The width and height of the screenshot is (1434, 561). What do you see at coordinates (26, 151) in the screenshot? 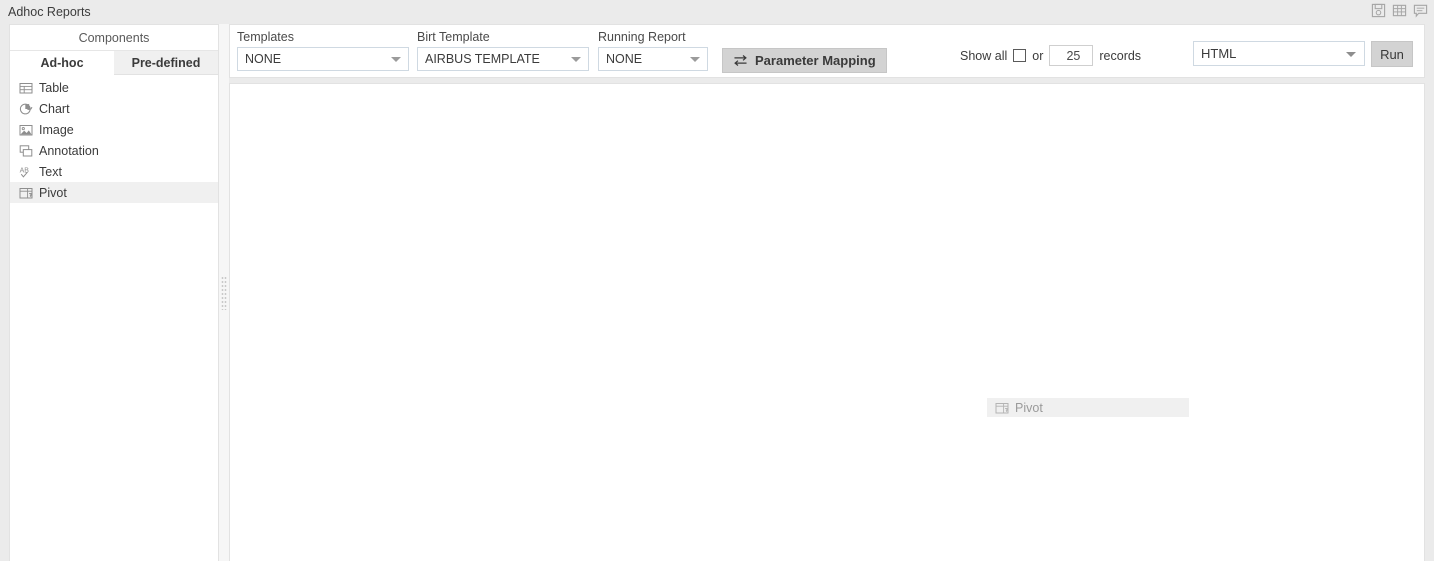
I see `annotation-icon` at bounding box center [26, 151].